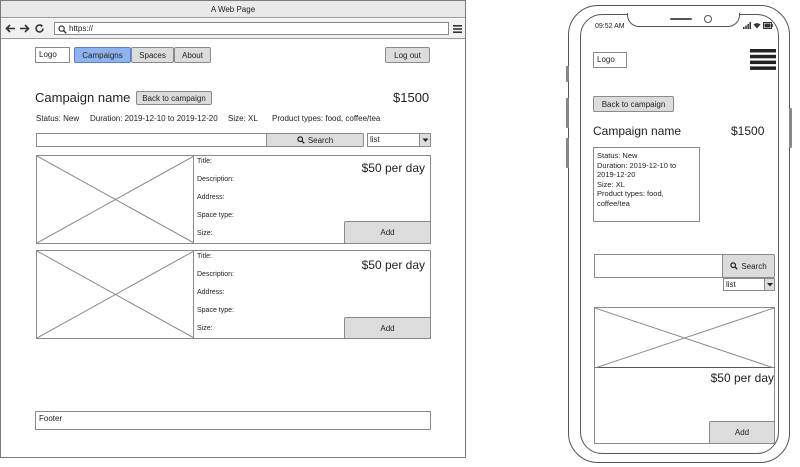  Describe the element at coordinates (152, 55) in the screenshot. I see `nav-spaces-tab: Spaces` at that location.